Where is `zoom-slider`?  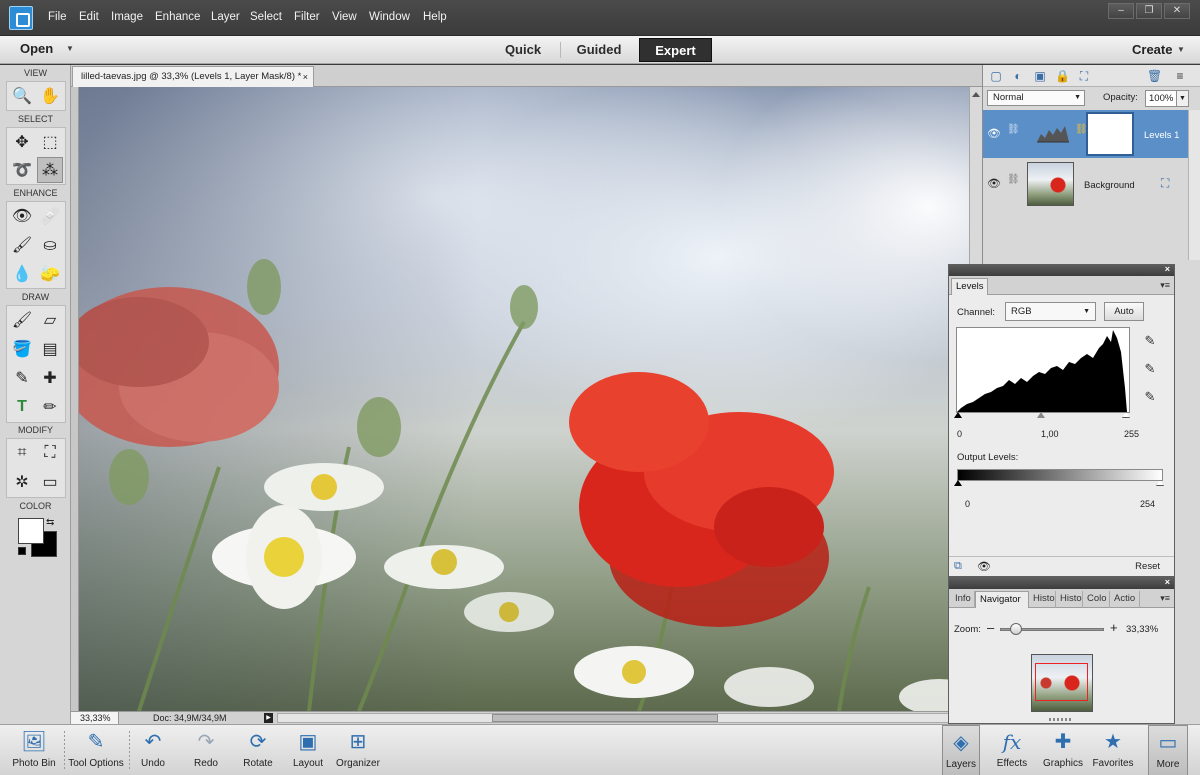
zoom-slider is located at coordinates (1052, 629).